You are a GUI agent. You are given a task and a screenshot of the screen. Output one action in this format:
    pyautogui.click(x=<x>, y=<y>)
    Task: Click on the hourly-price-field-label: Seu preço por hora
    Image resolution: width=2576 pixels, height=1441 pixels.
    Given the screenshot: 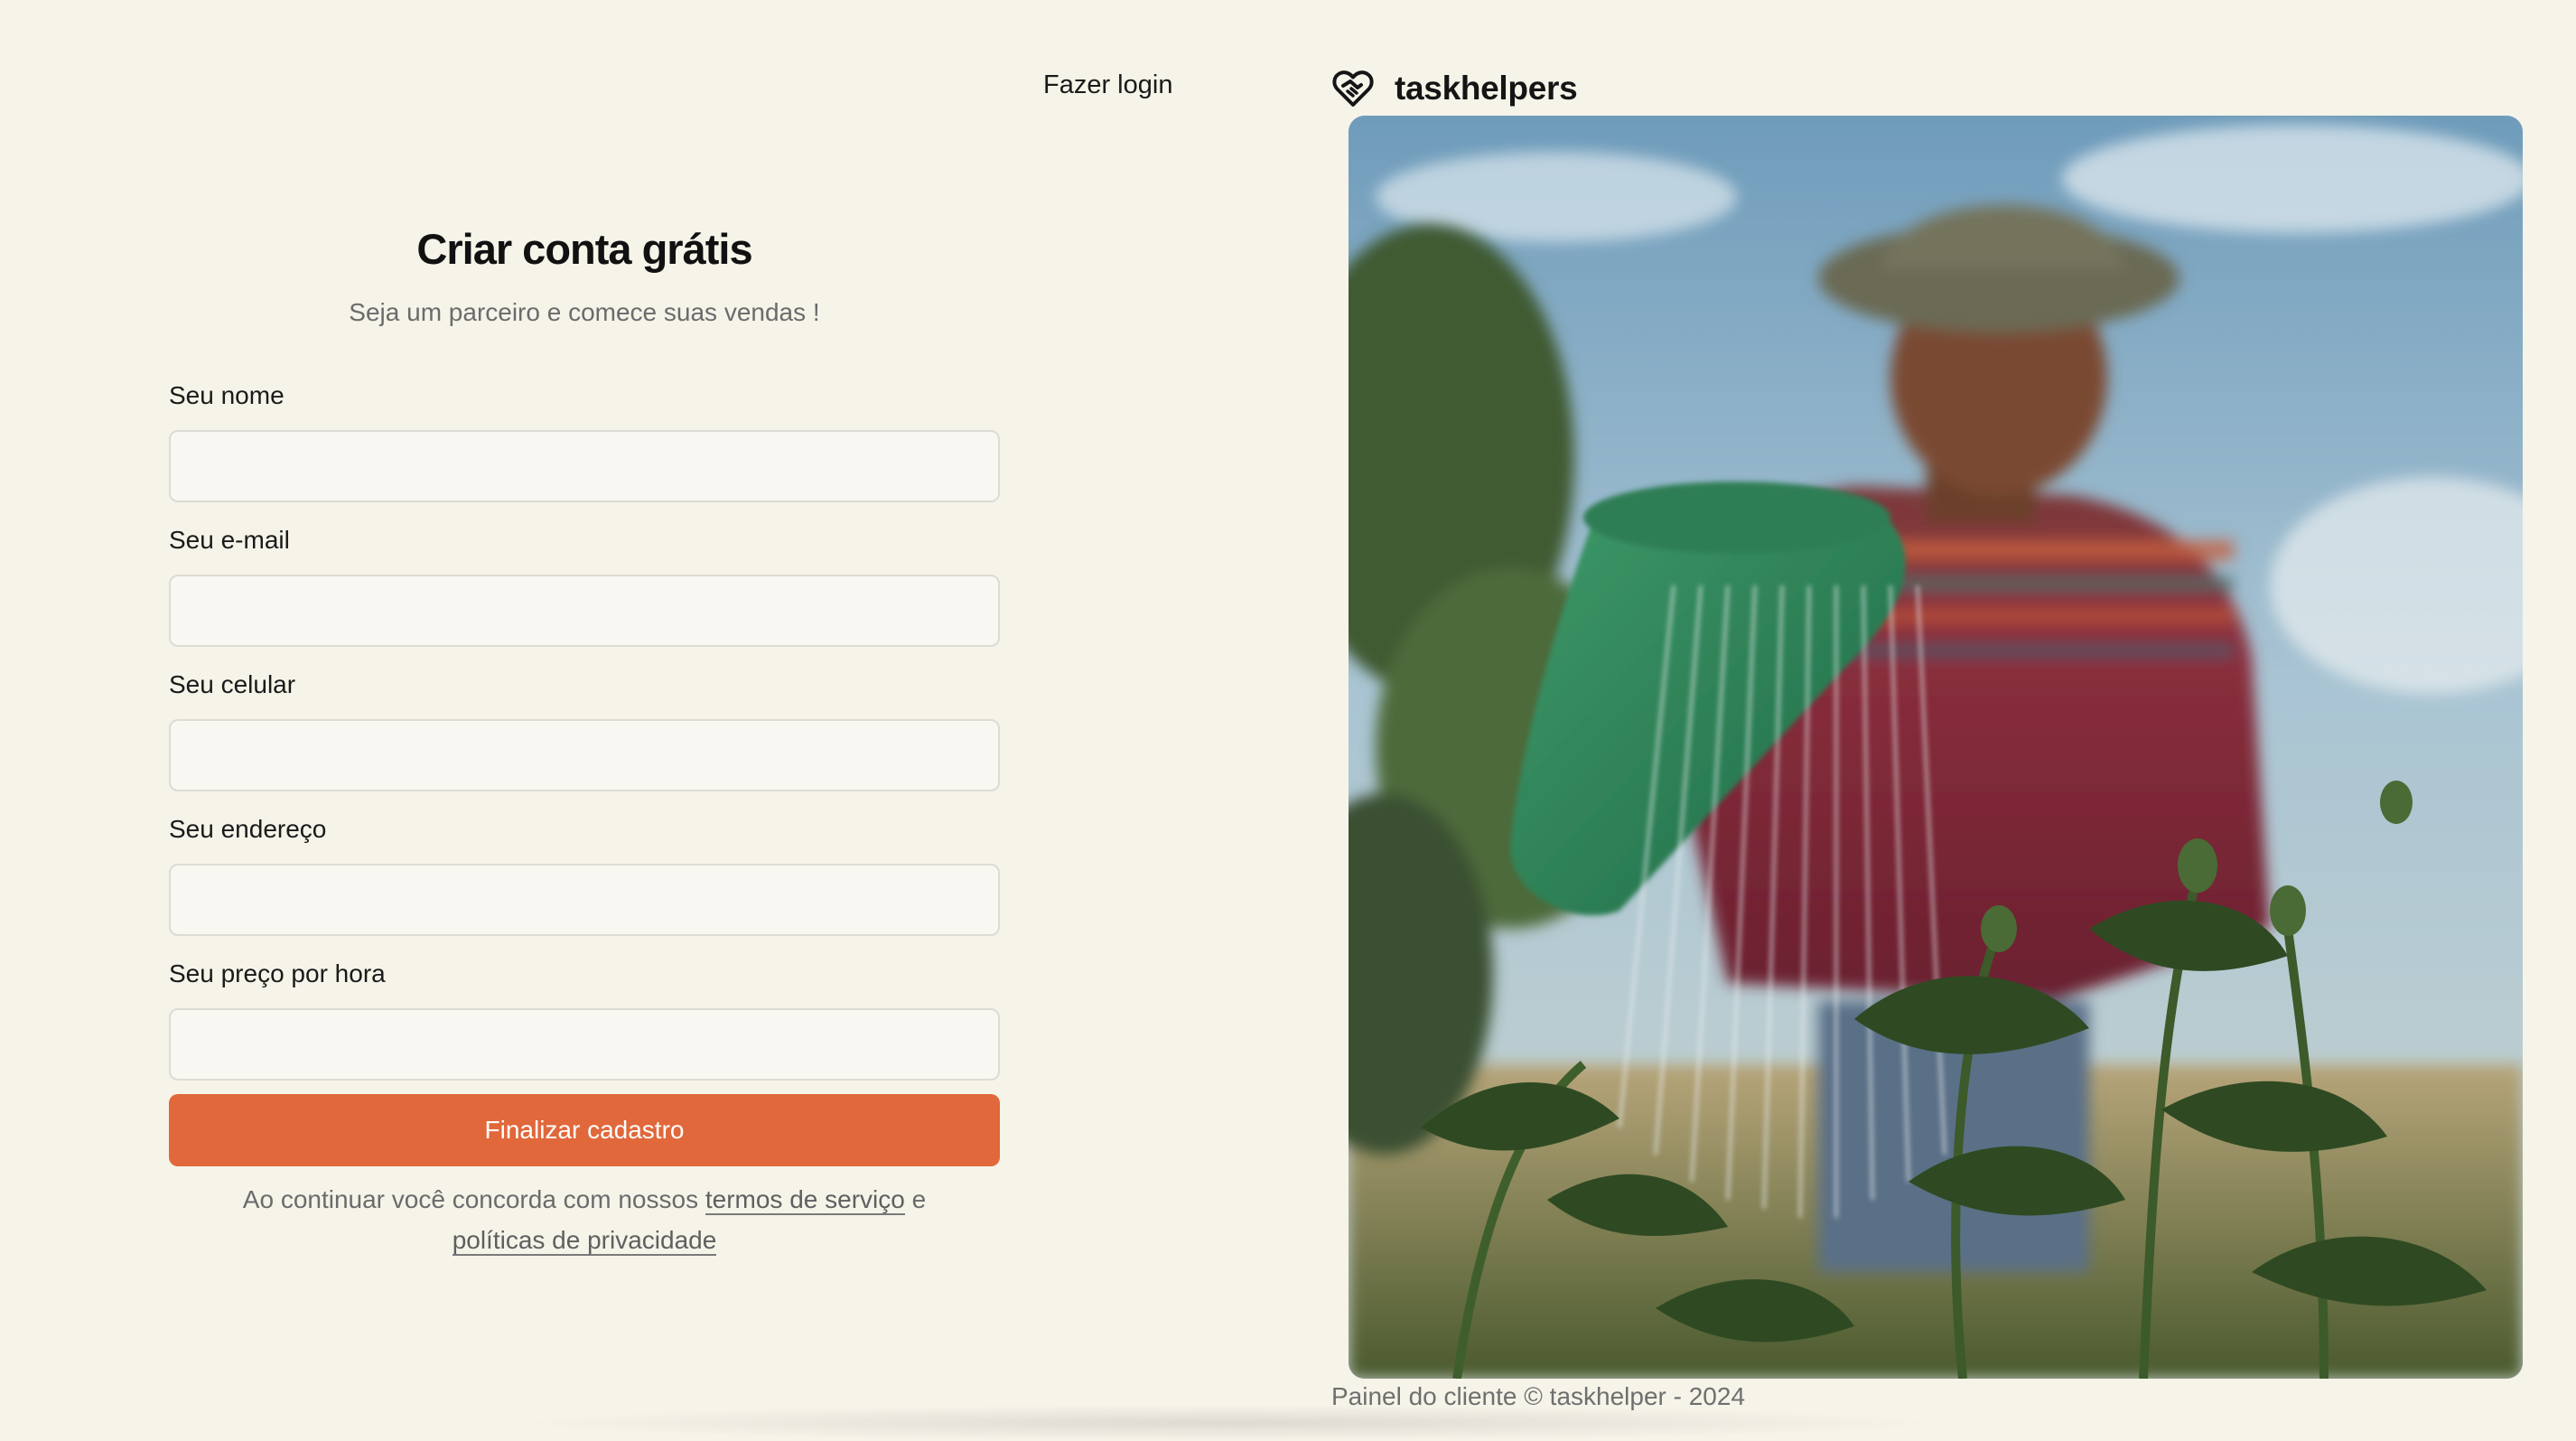 What is the action you would take?
    pyautogui.click(x=277, y=973)
    